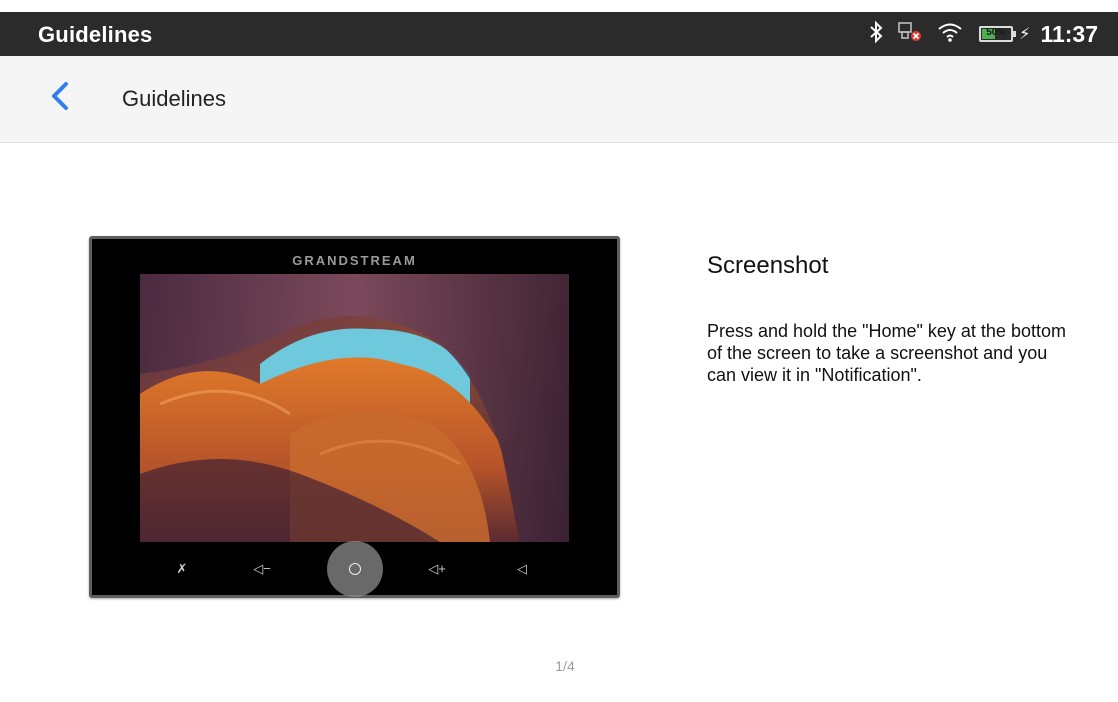 This screenshot has height=702, width=1118. I want to click on bluetooth-icon, so click(876, 34).